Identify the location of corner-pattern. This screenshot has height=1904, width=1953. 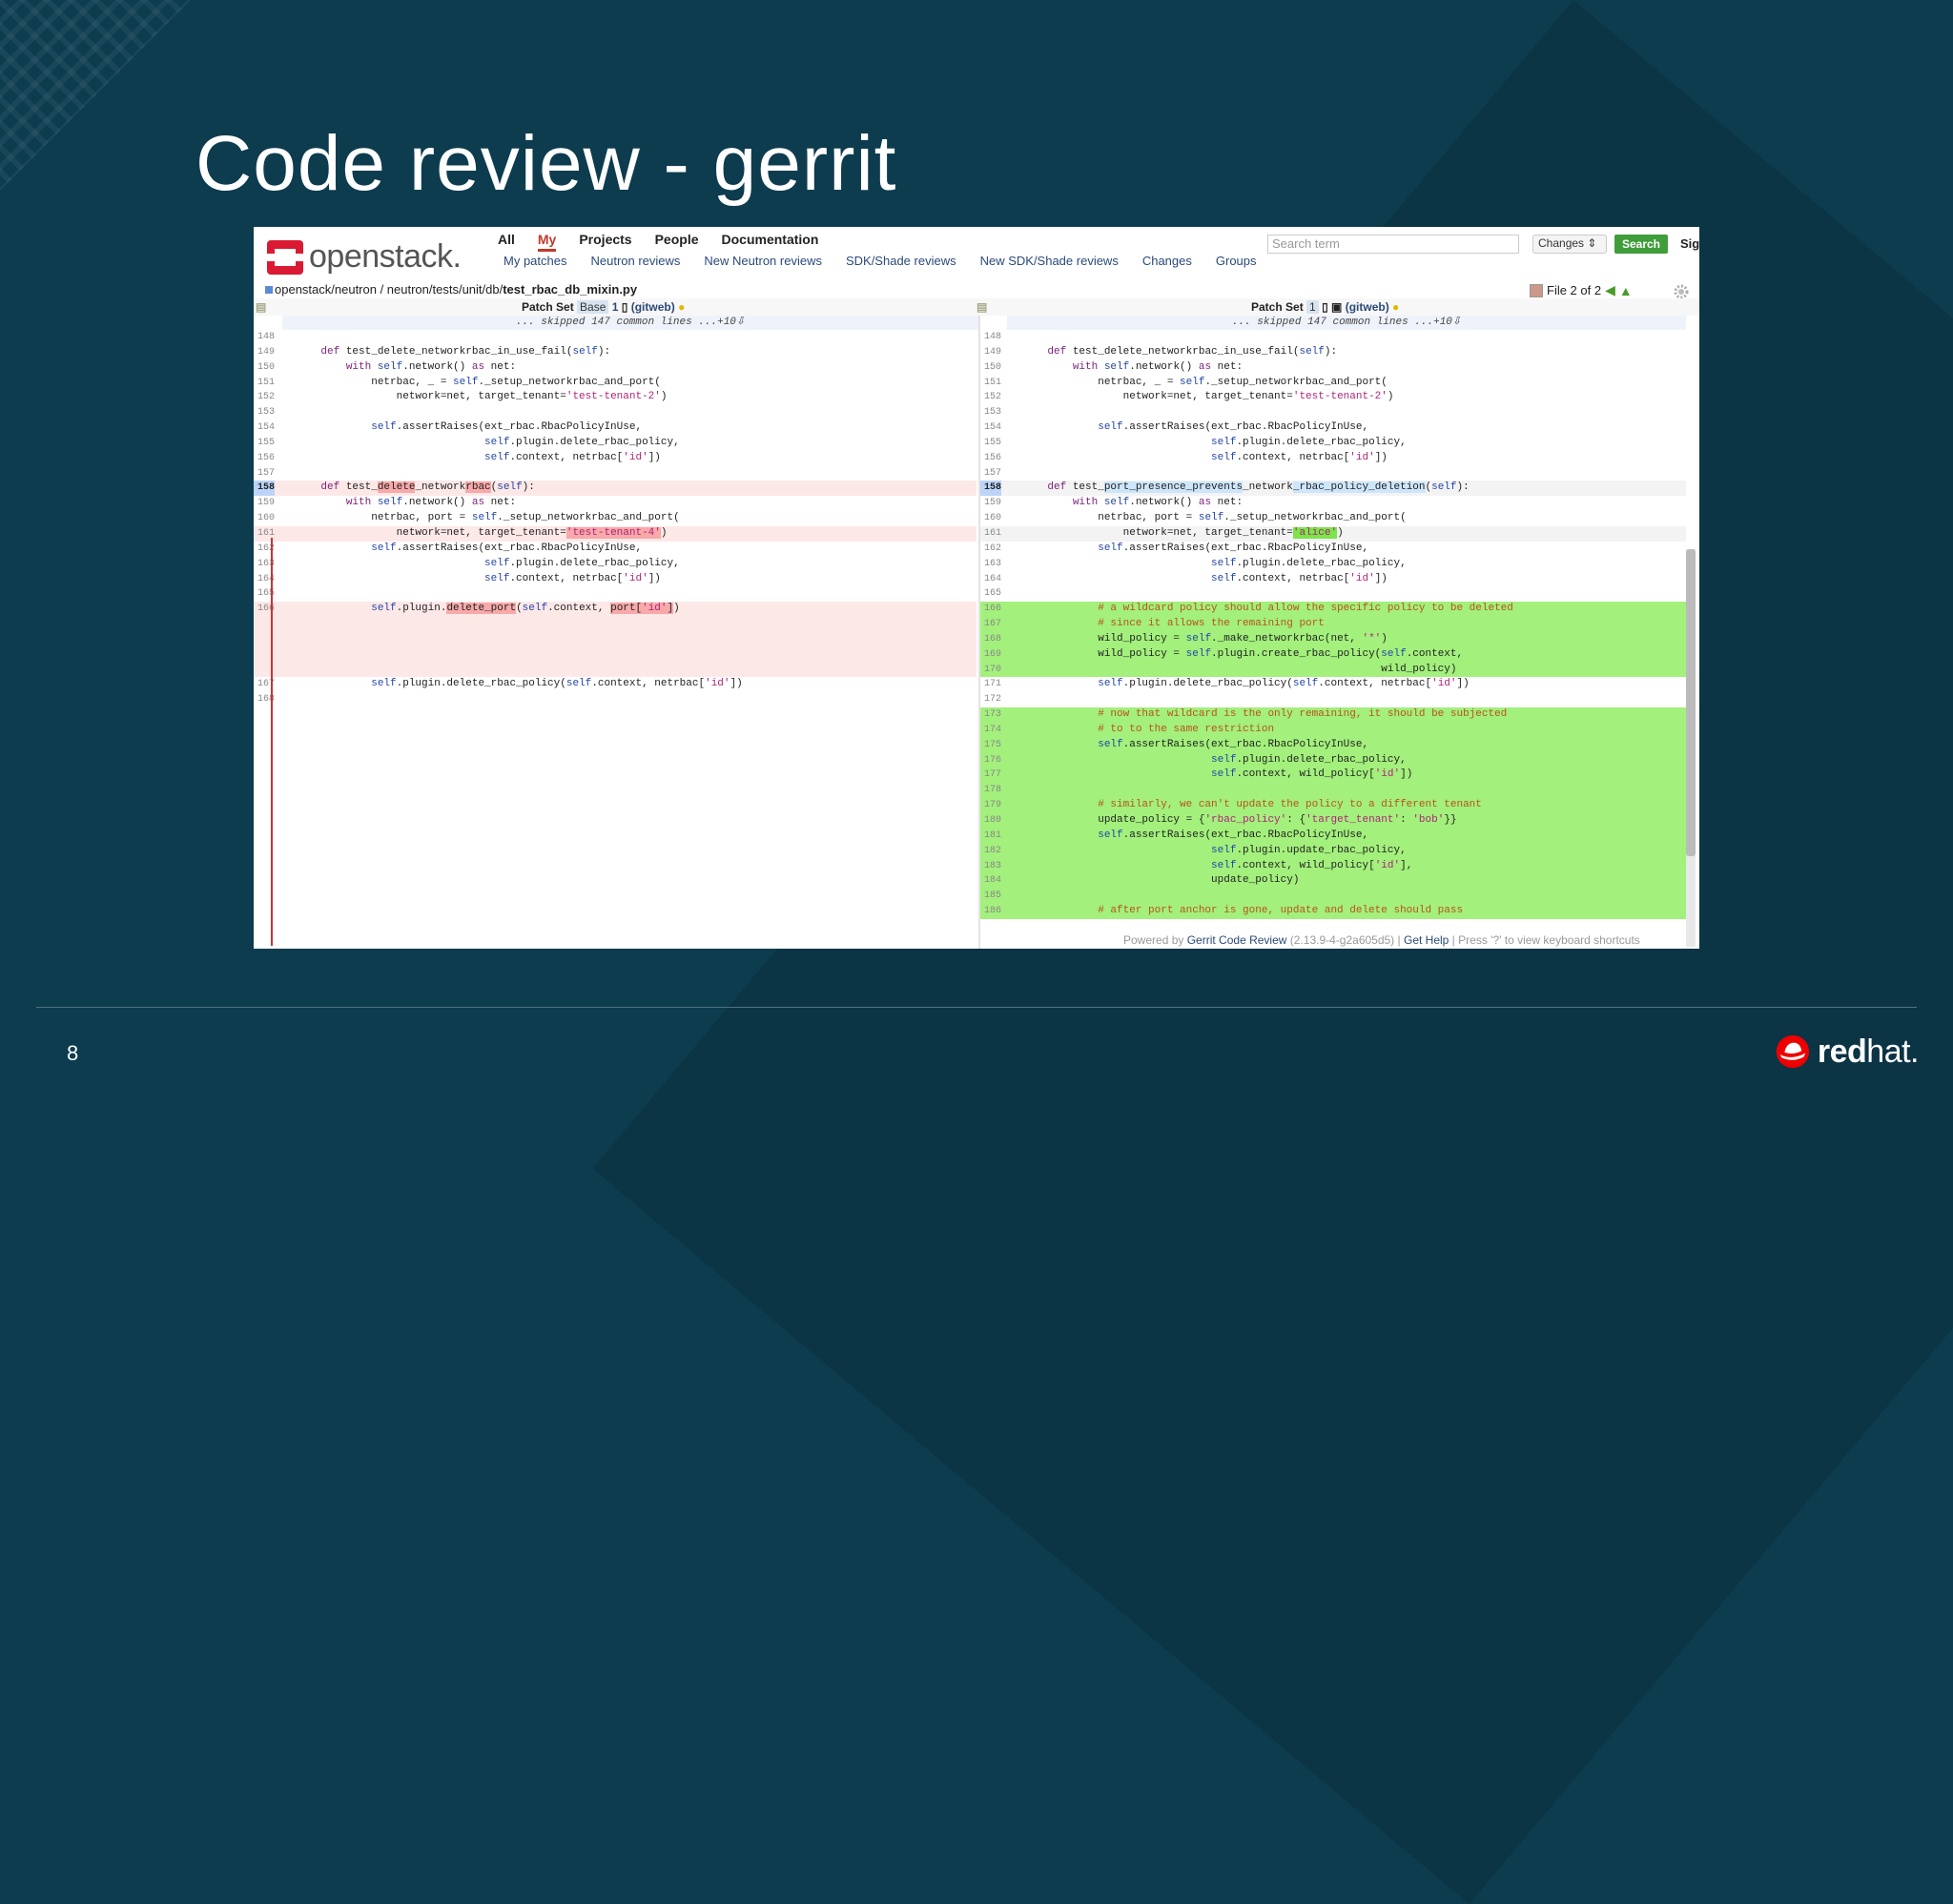
(109, 109).